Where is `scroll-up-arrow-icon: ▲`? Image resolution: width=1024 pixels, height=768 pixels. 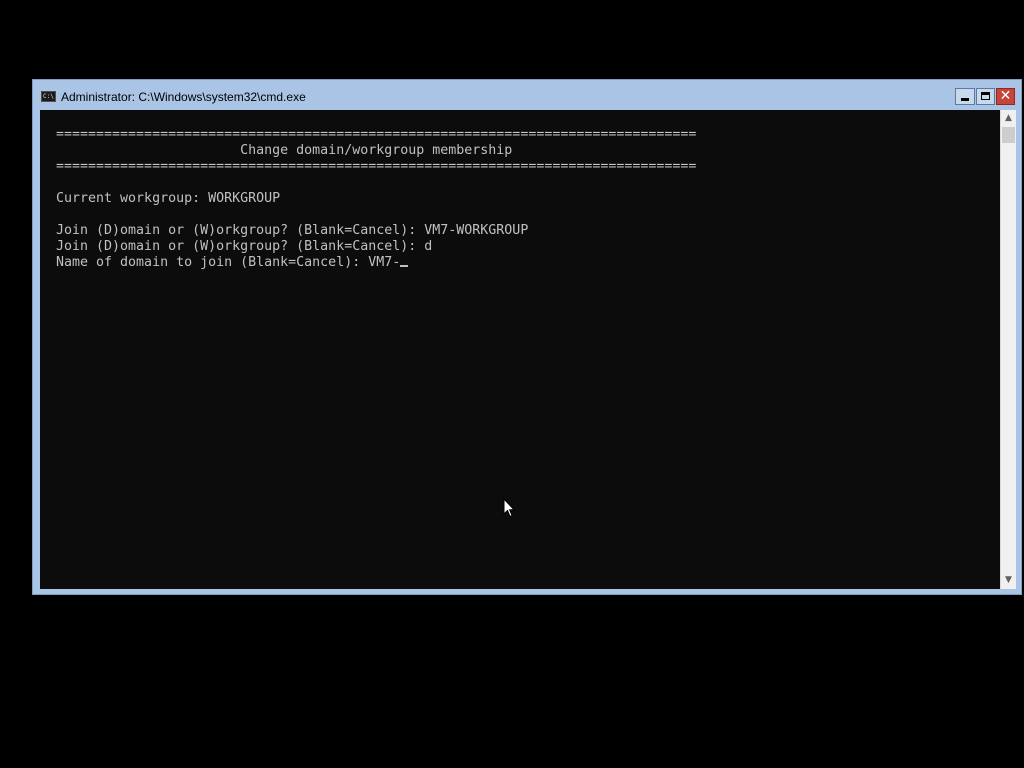 scroll-up-arrow-icon: ▲ is located at coordinates (1008, 118).